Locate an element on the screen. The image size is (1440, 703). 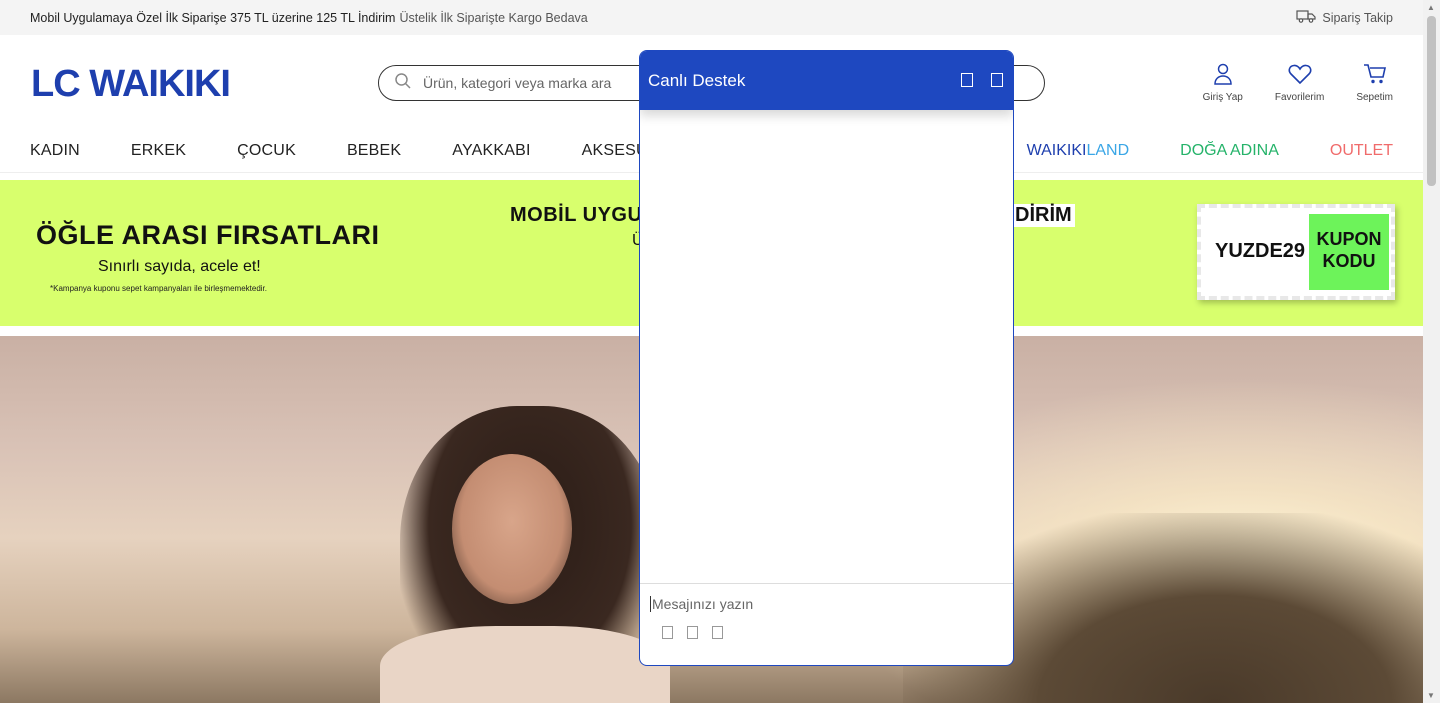
nav-item-waikikiland: WAIKIKILAND is located at coordinates (1078, 151).